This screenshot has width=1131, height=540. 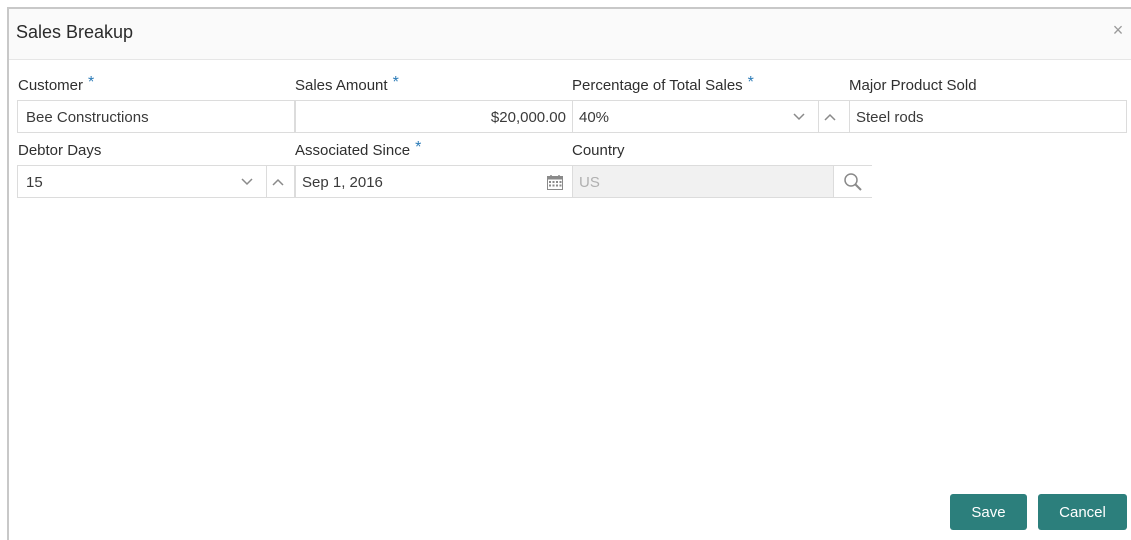 I want to click on country-label-text: Country, so click(x=598, y=150).